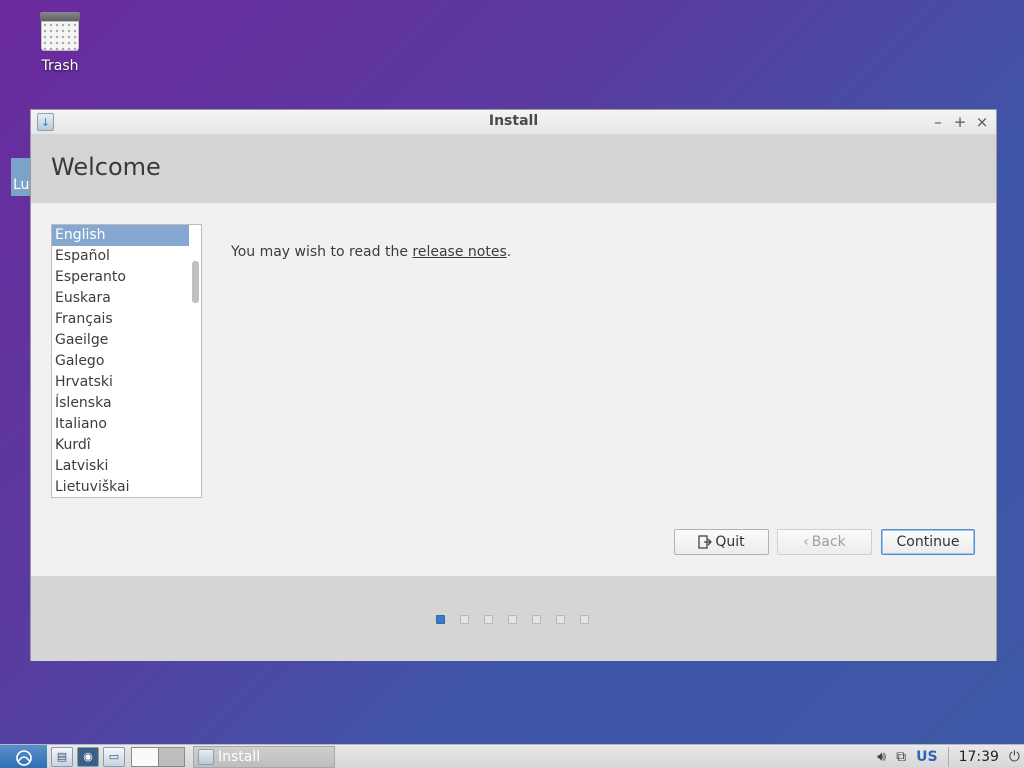  Describe the element at coordinates (120, 424) in the screenshot. I see `language-item: Italiano` at that location.